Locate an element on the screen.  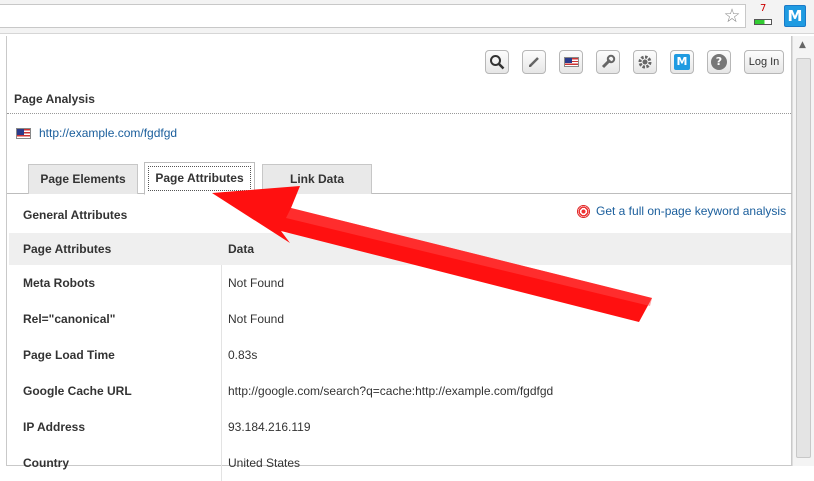
table-row: Rel="canonical" Not Found is located at coordinates (400, 319).